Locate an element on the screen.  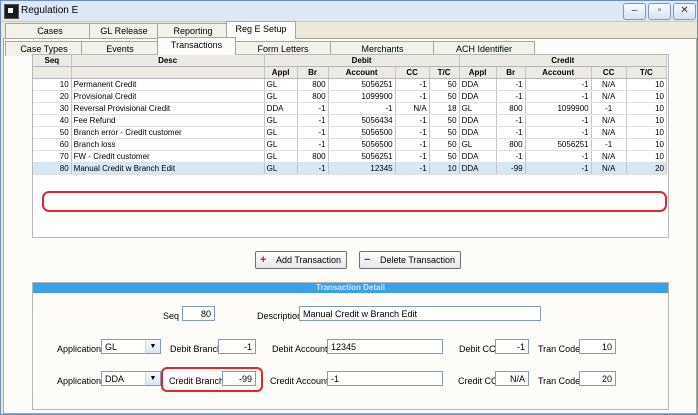
cell-seq: 50 is located at coordinates (52, 132).